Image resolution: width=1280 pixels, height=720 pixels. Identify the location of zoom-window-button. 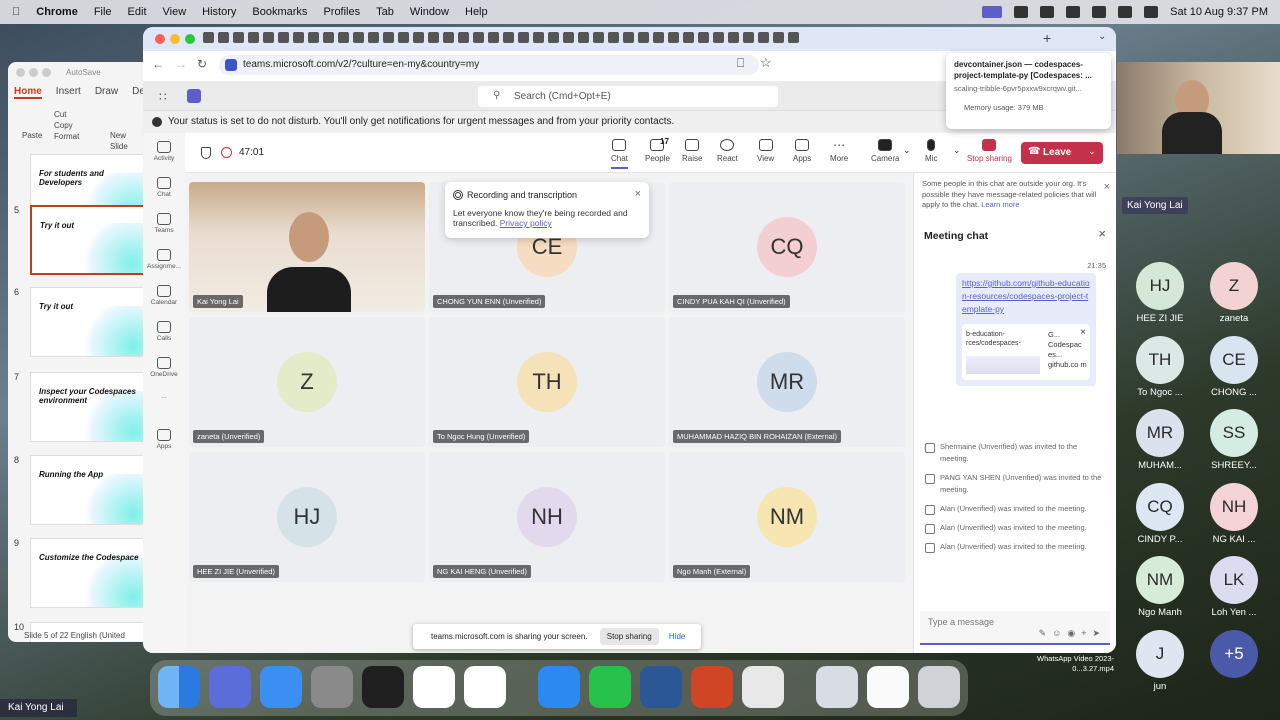
(190, 39).